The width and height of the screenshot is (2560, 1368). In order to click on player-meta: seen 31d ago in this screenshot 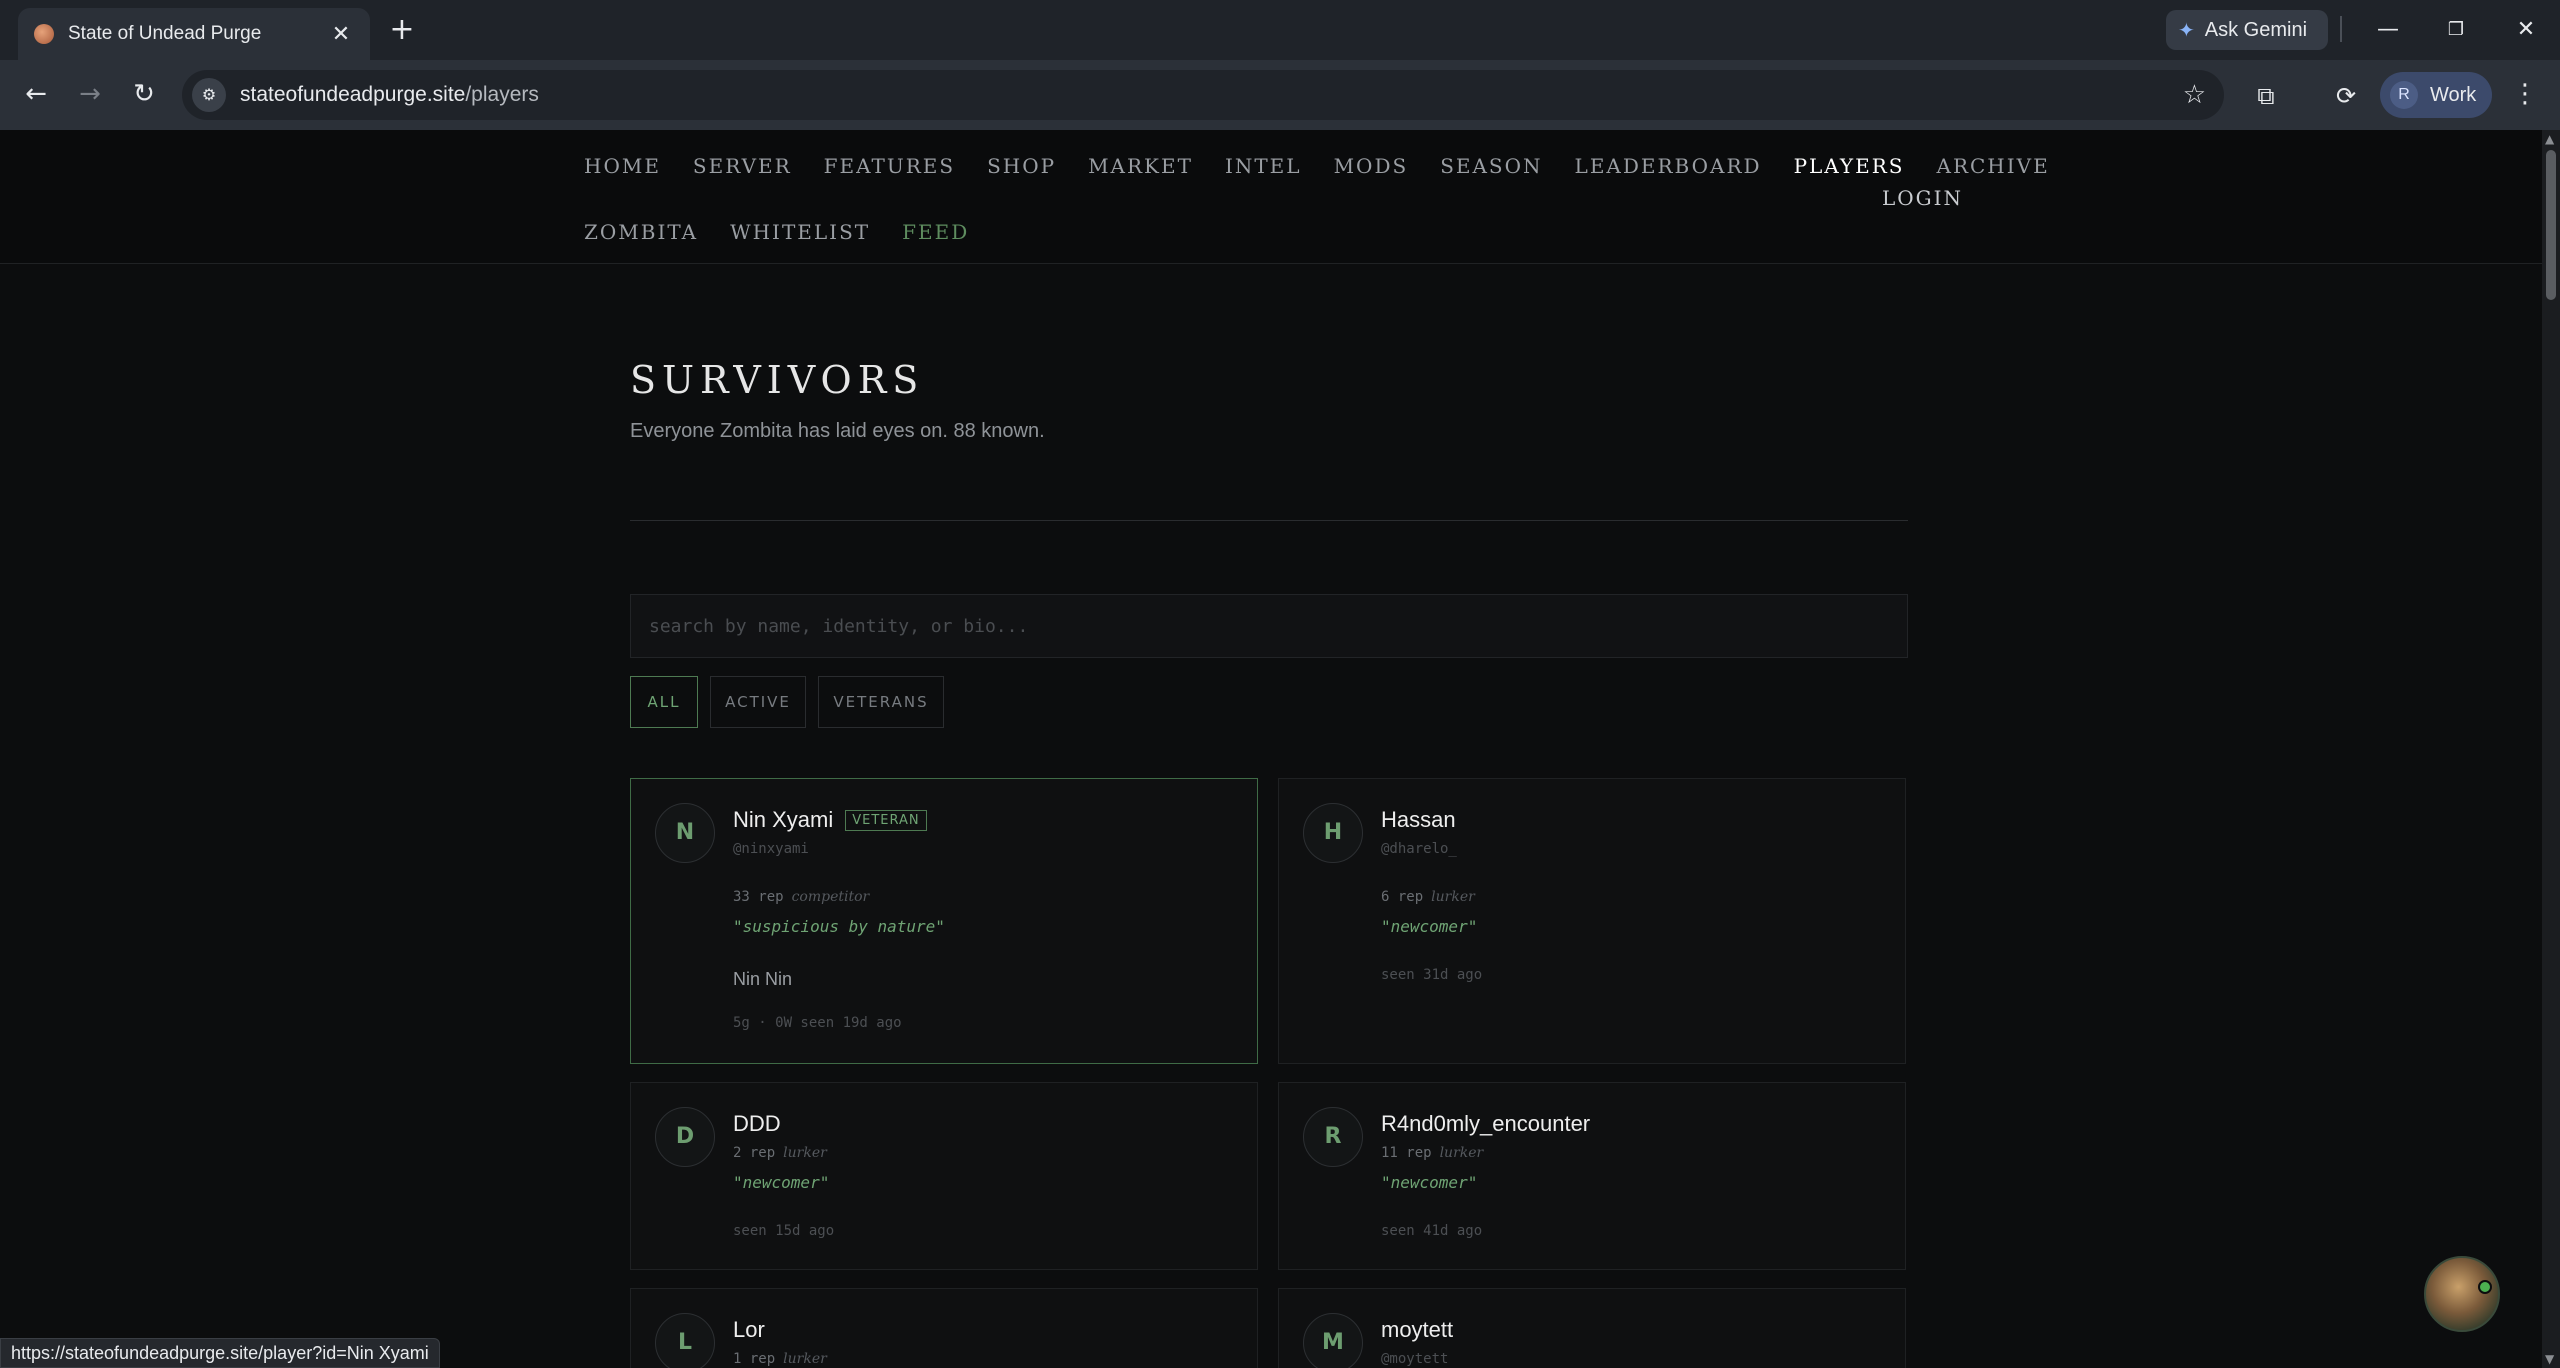, I will do `click(1432, 975)`.